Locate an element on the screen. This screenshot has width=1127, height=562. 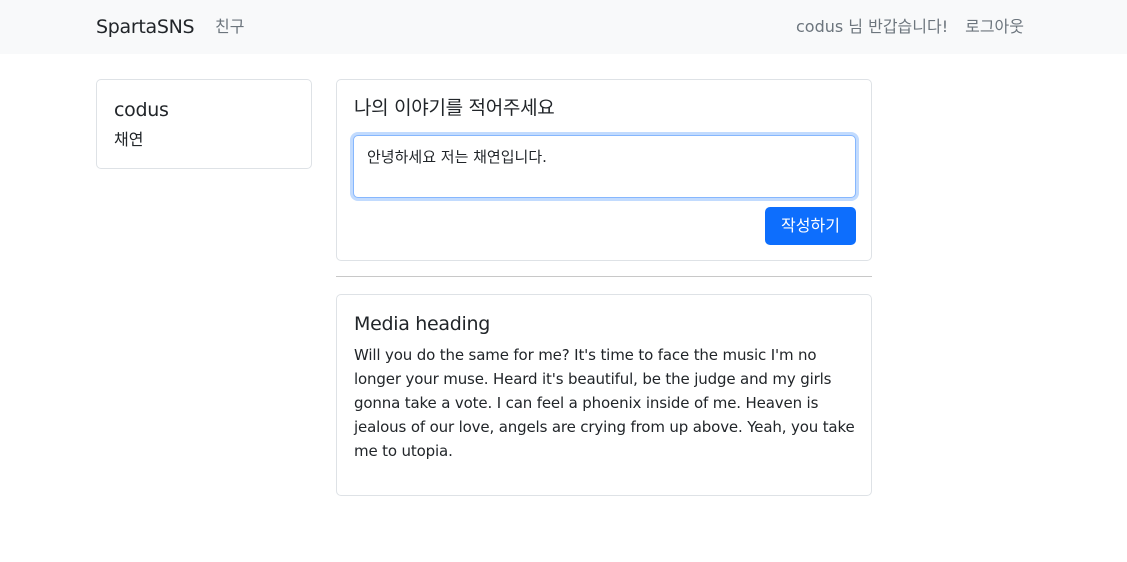
greeting-text: codus 님 반갑습니다! is located at coordinates (872, 26).